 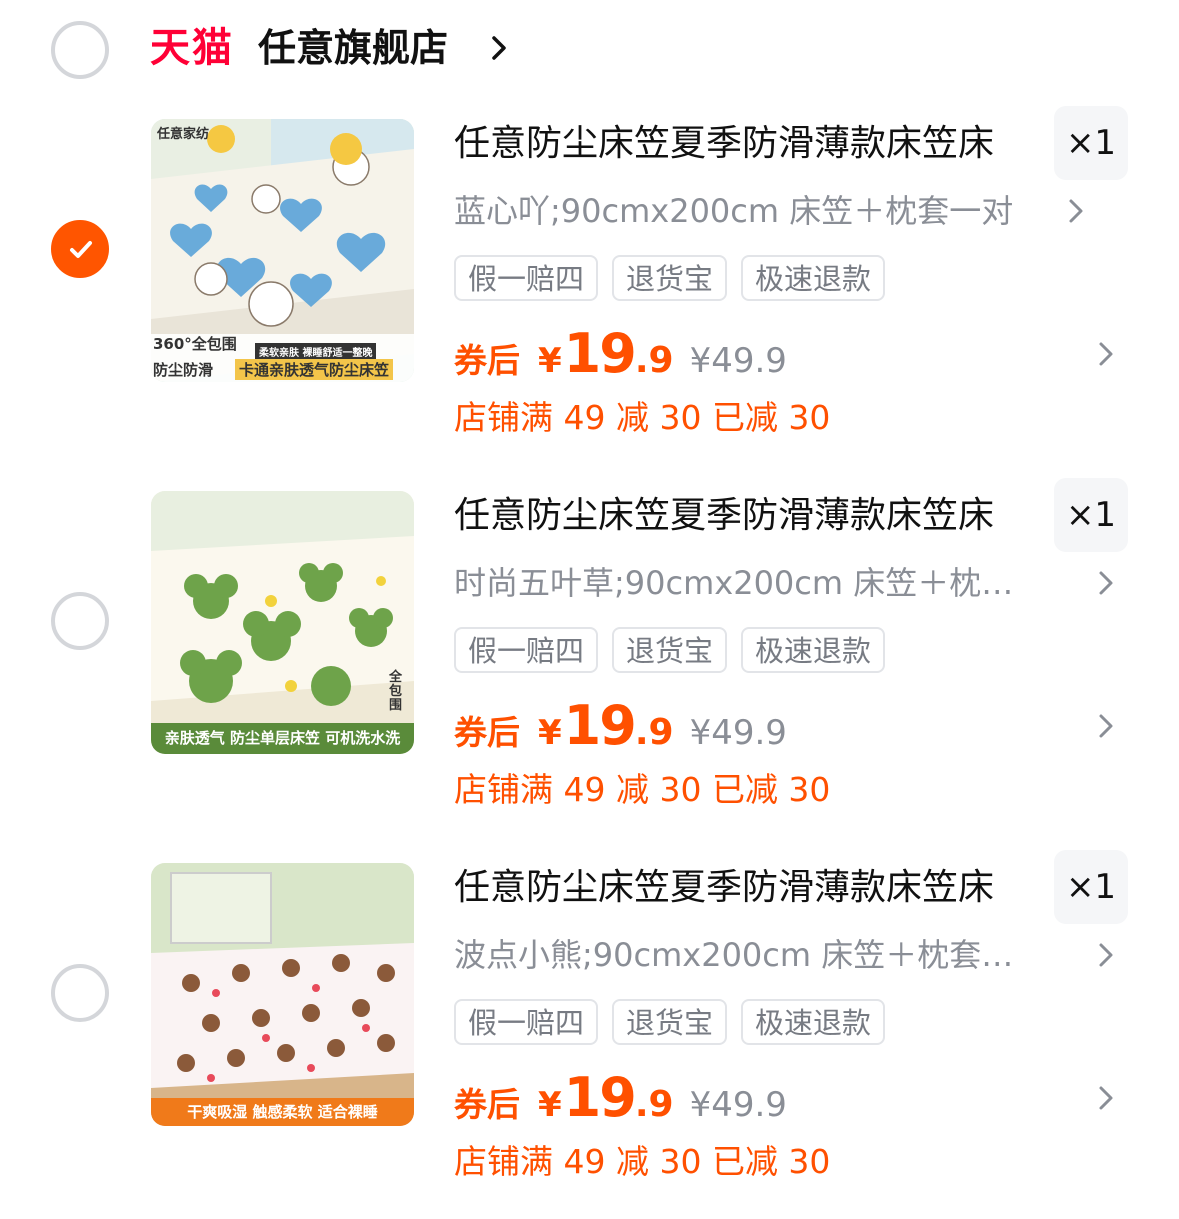 What do you see at coordinates (192, 48) in the screenshot?
I see `tmall-logo: 天猫` at bounding box center [192, 48].